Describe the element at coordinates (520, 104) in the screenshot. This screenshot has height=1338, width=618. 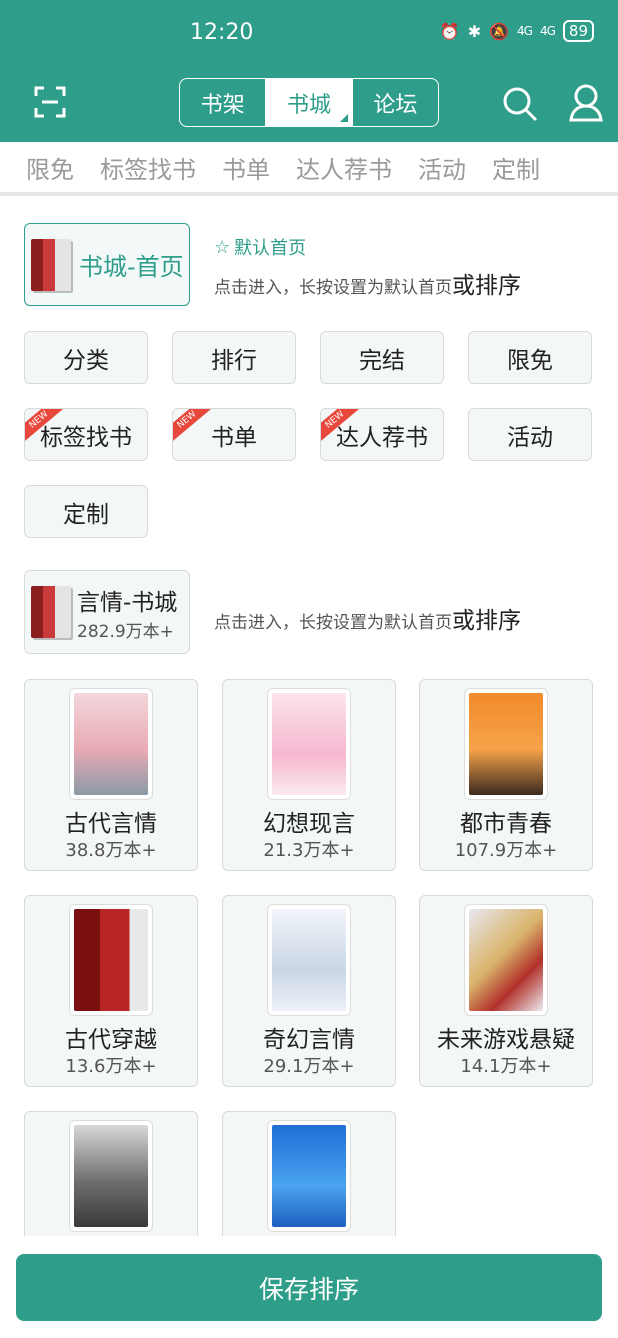
I see `search-icon` at that location.